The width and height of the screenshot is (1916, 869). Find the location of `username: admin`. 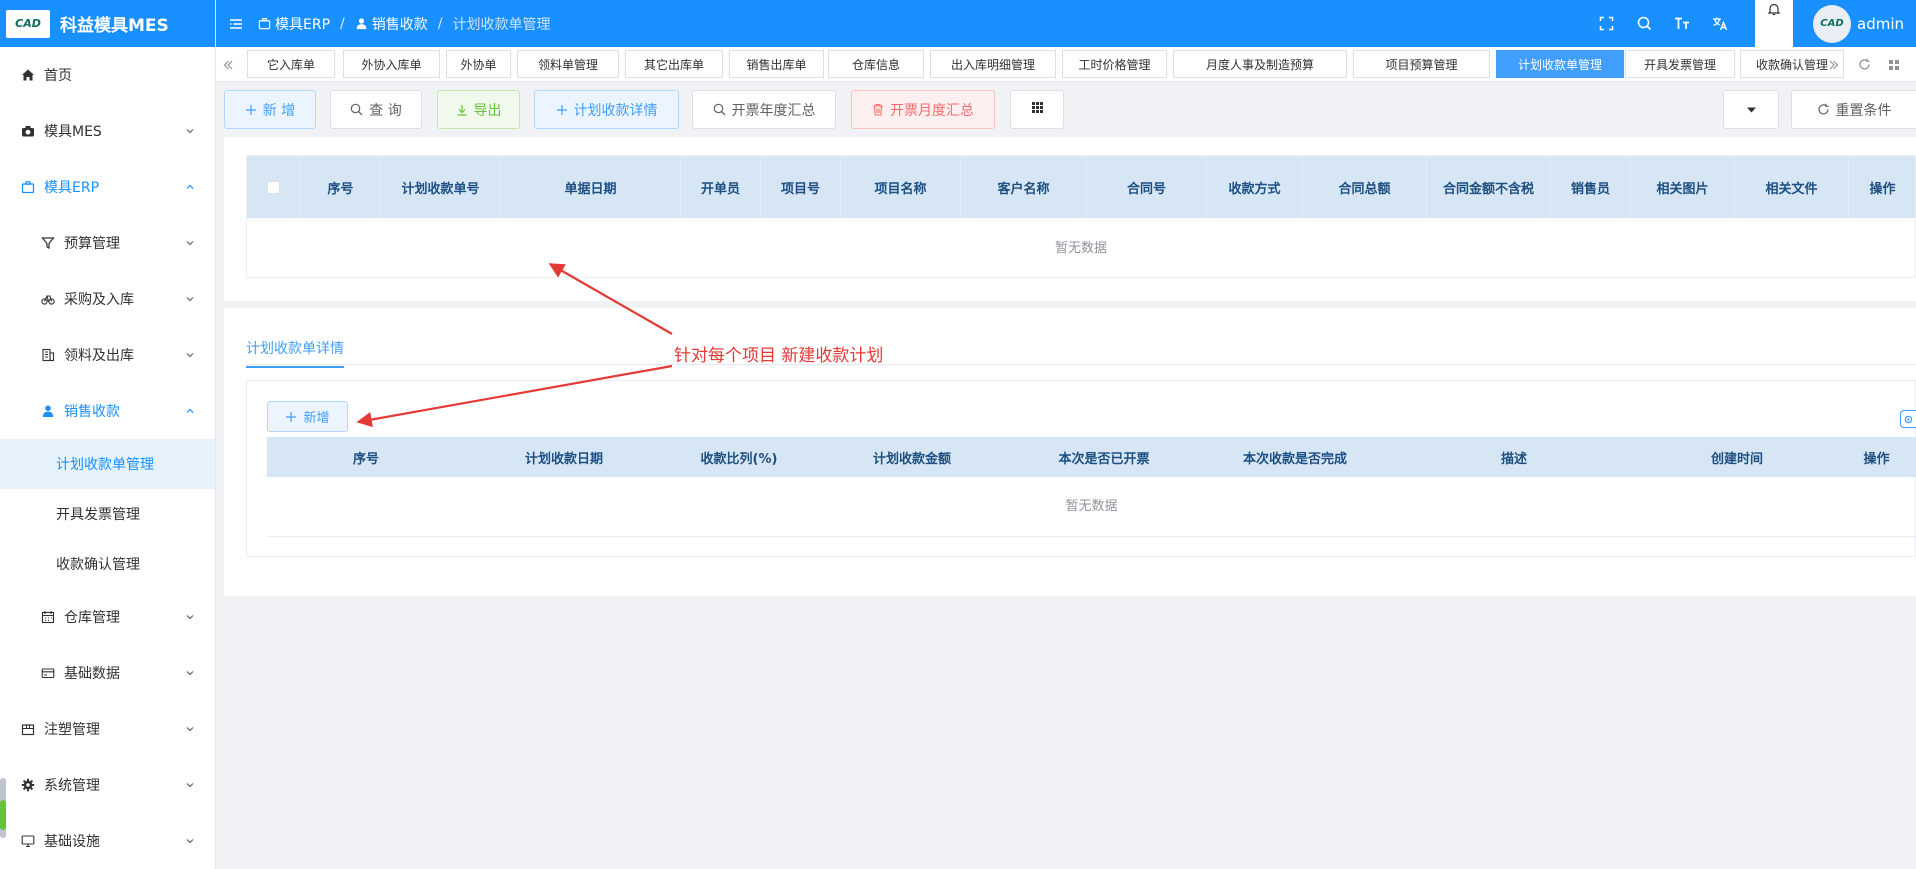

username: admin is located at coordinates (1880, 24).